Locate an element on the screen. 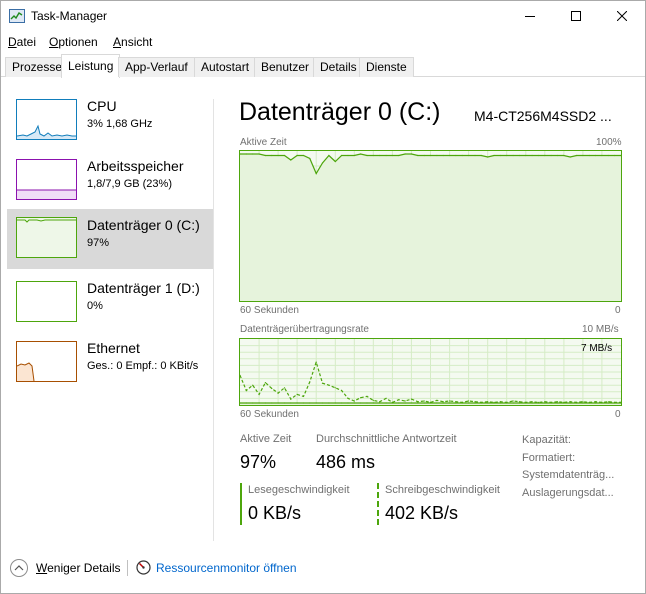 The width and height of the screenshot is (646, 594). tab-details: Details is located at coordinates (338, 67).